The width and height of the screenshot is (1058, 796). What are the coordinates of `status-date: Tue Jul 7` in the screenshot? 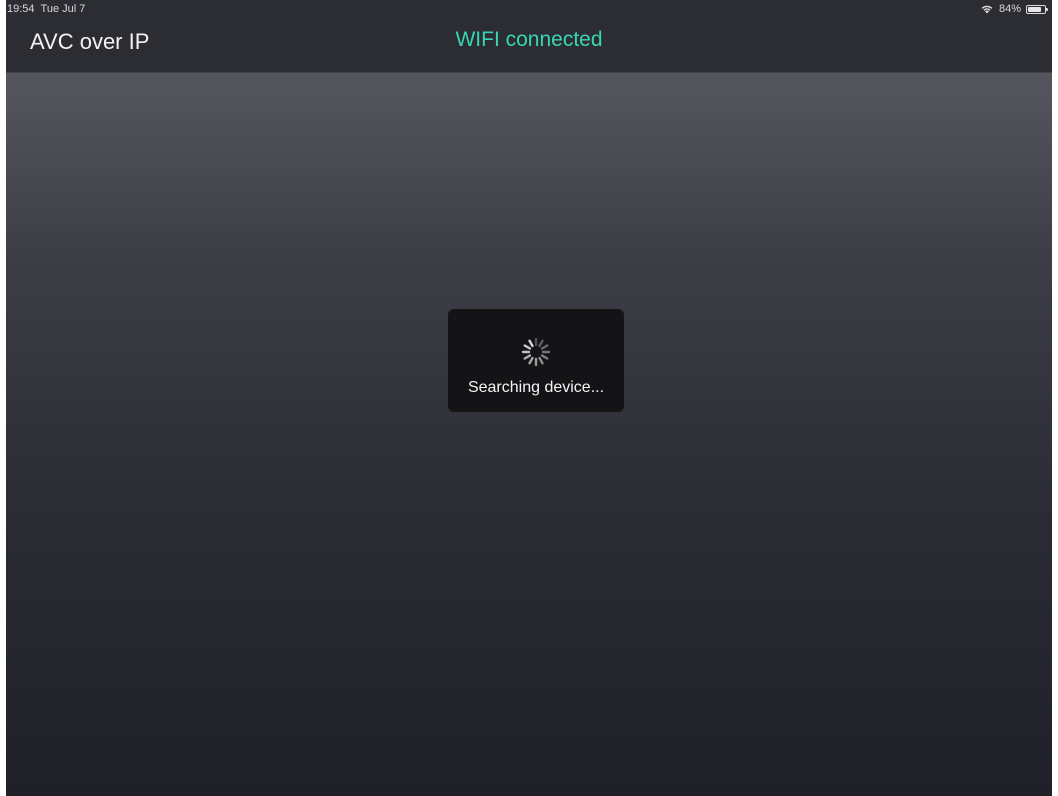 It's located at (63, 9).